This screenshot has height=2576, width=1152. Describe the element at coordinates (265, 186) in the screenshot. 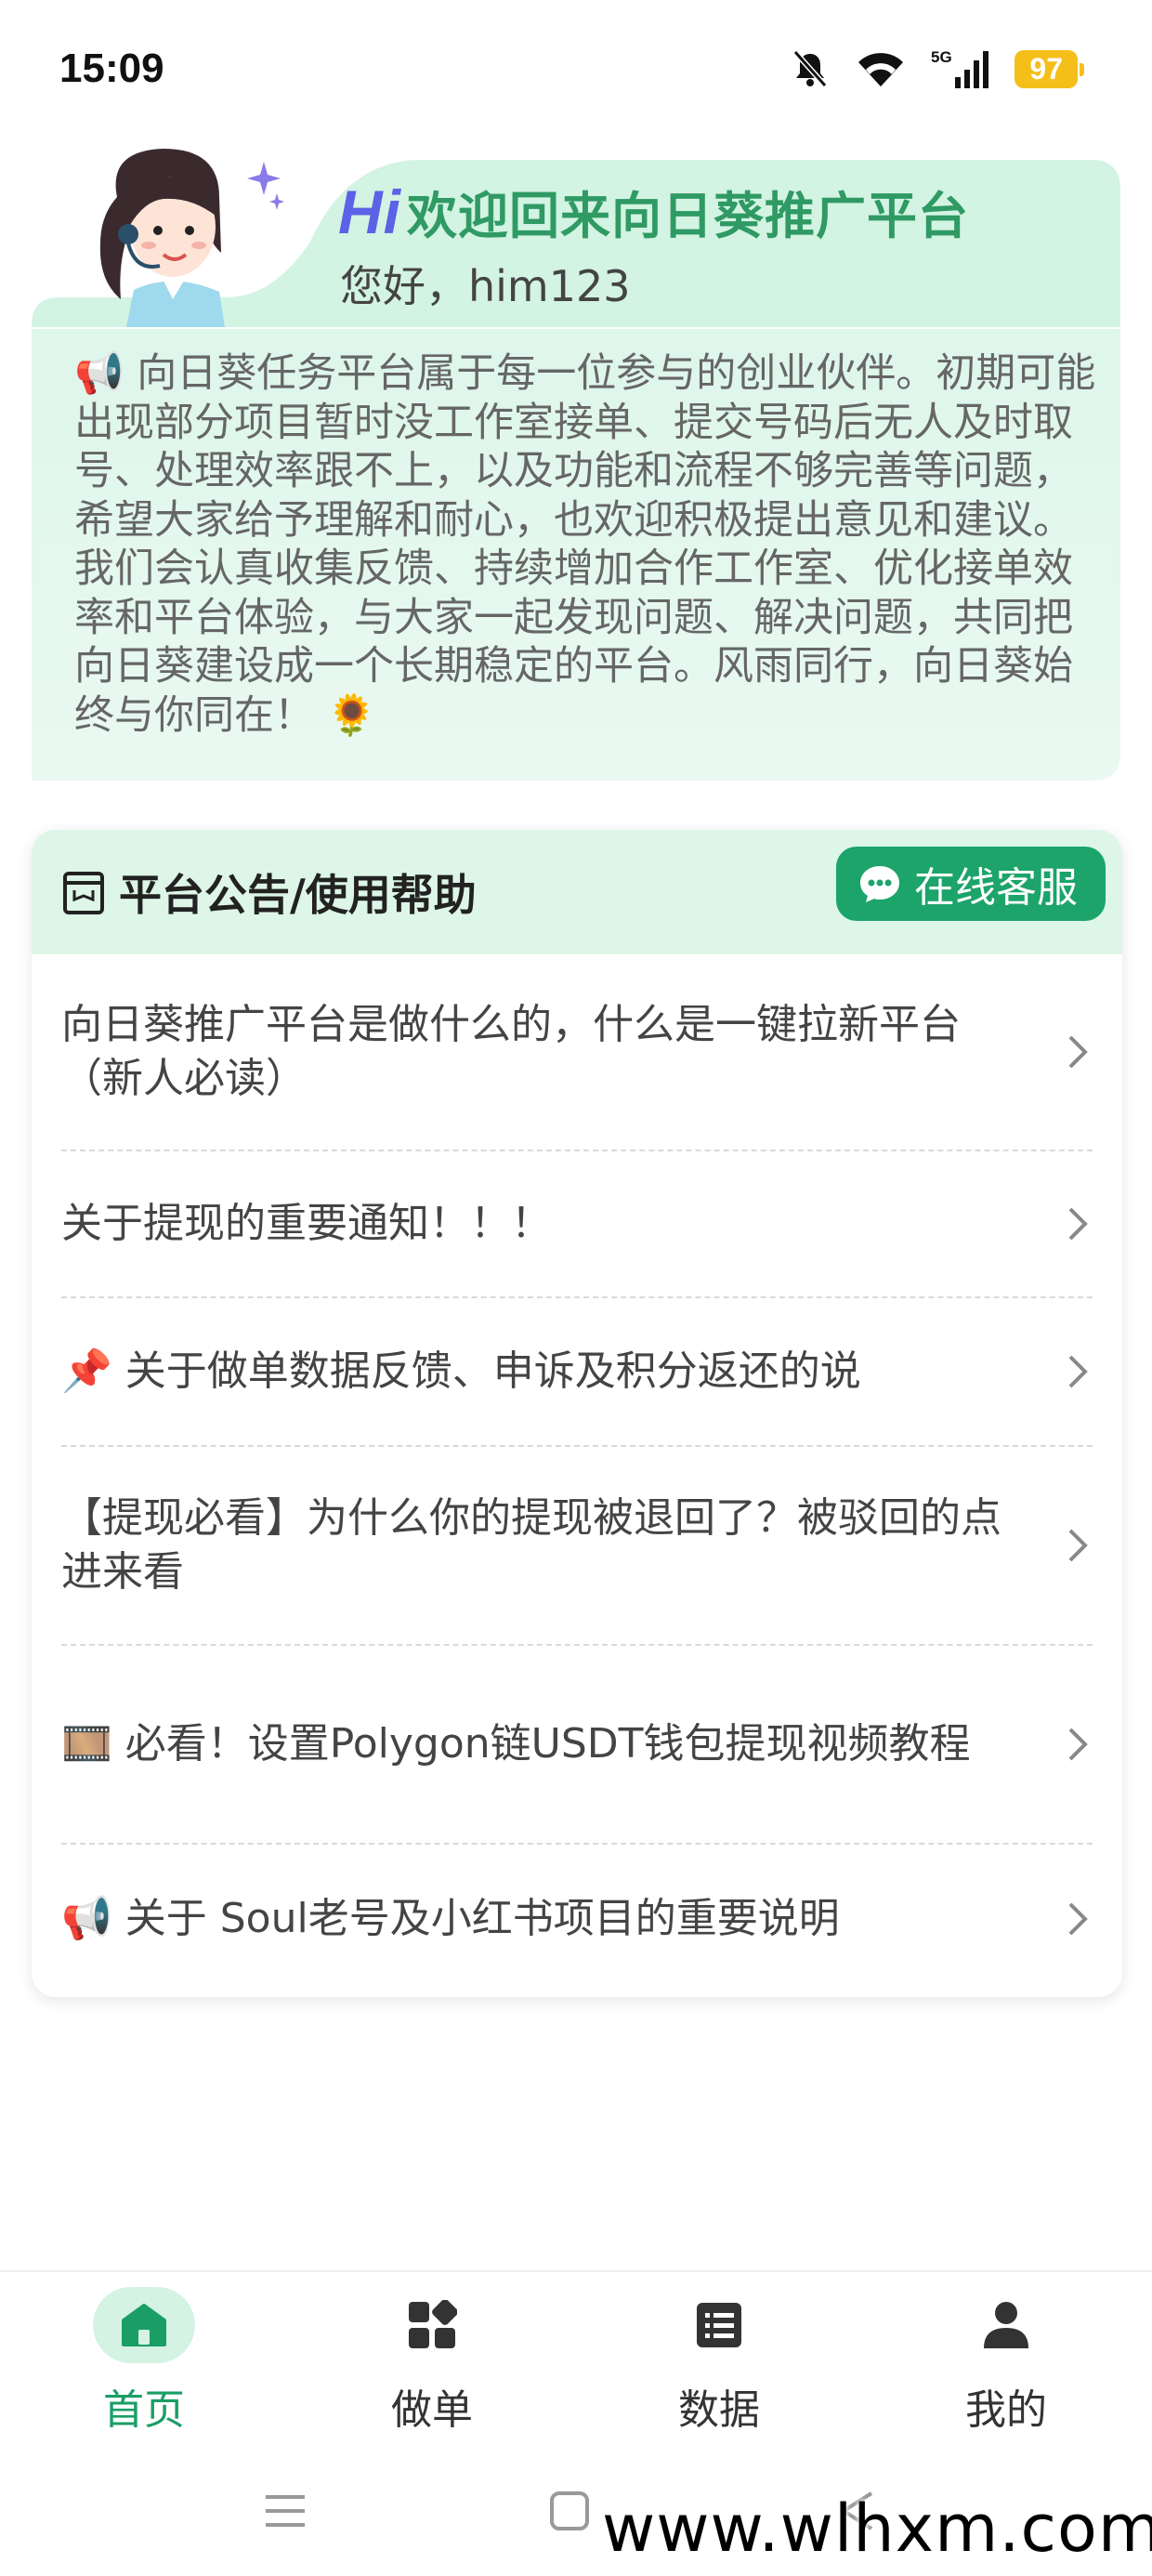

I see `sparkle-icon` at that location.